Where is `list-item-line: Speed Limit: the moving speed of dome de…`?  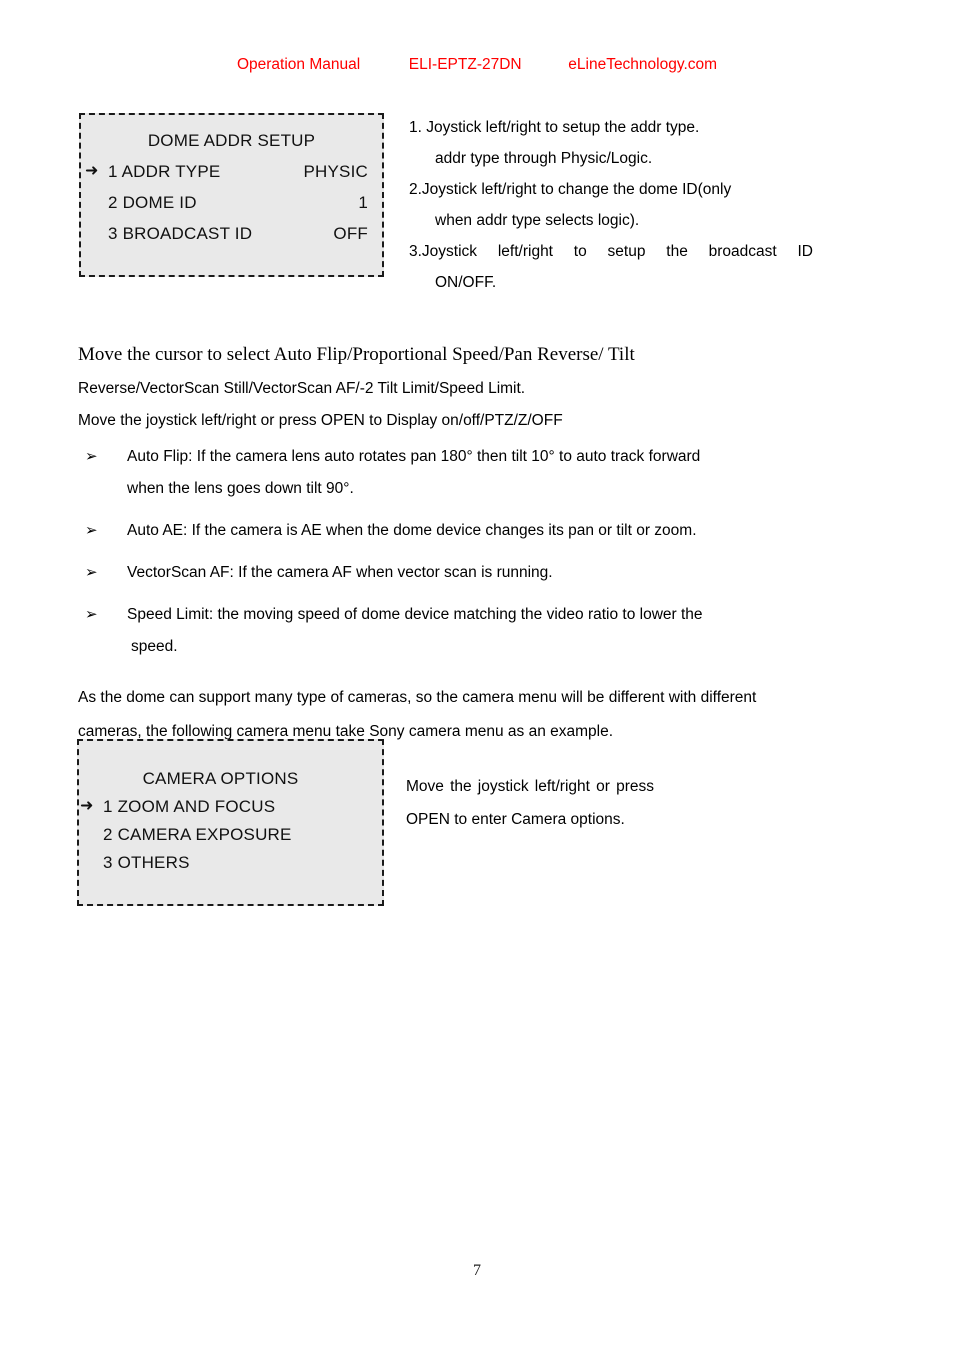
list-item-line: Speed Limit: the moving speed of dome de… is located at coordinates (415, 614).